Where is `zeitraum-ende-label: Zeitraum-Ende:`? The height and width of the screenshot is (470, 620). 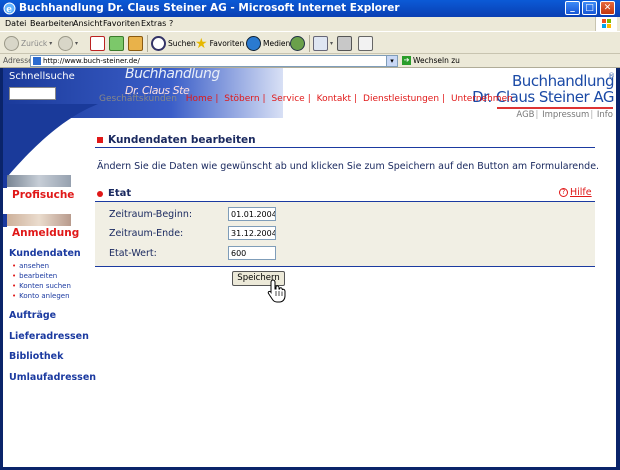 zeitraum-ende-label: Zeitraum-Ende: is located at coordinates (146, 233).